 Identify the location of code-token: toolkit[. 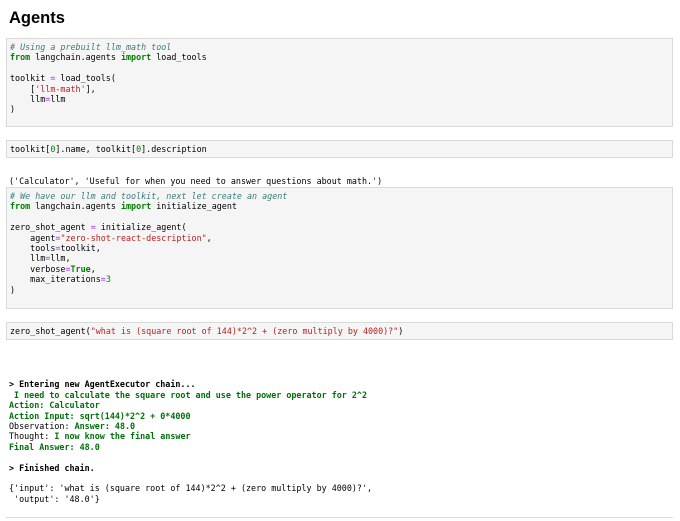
(30, 149).